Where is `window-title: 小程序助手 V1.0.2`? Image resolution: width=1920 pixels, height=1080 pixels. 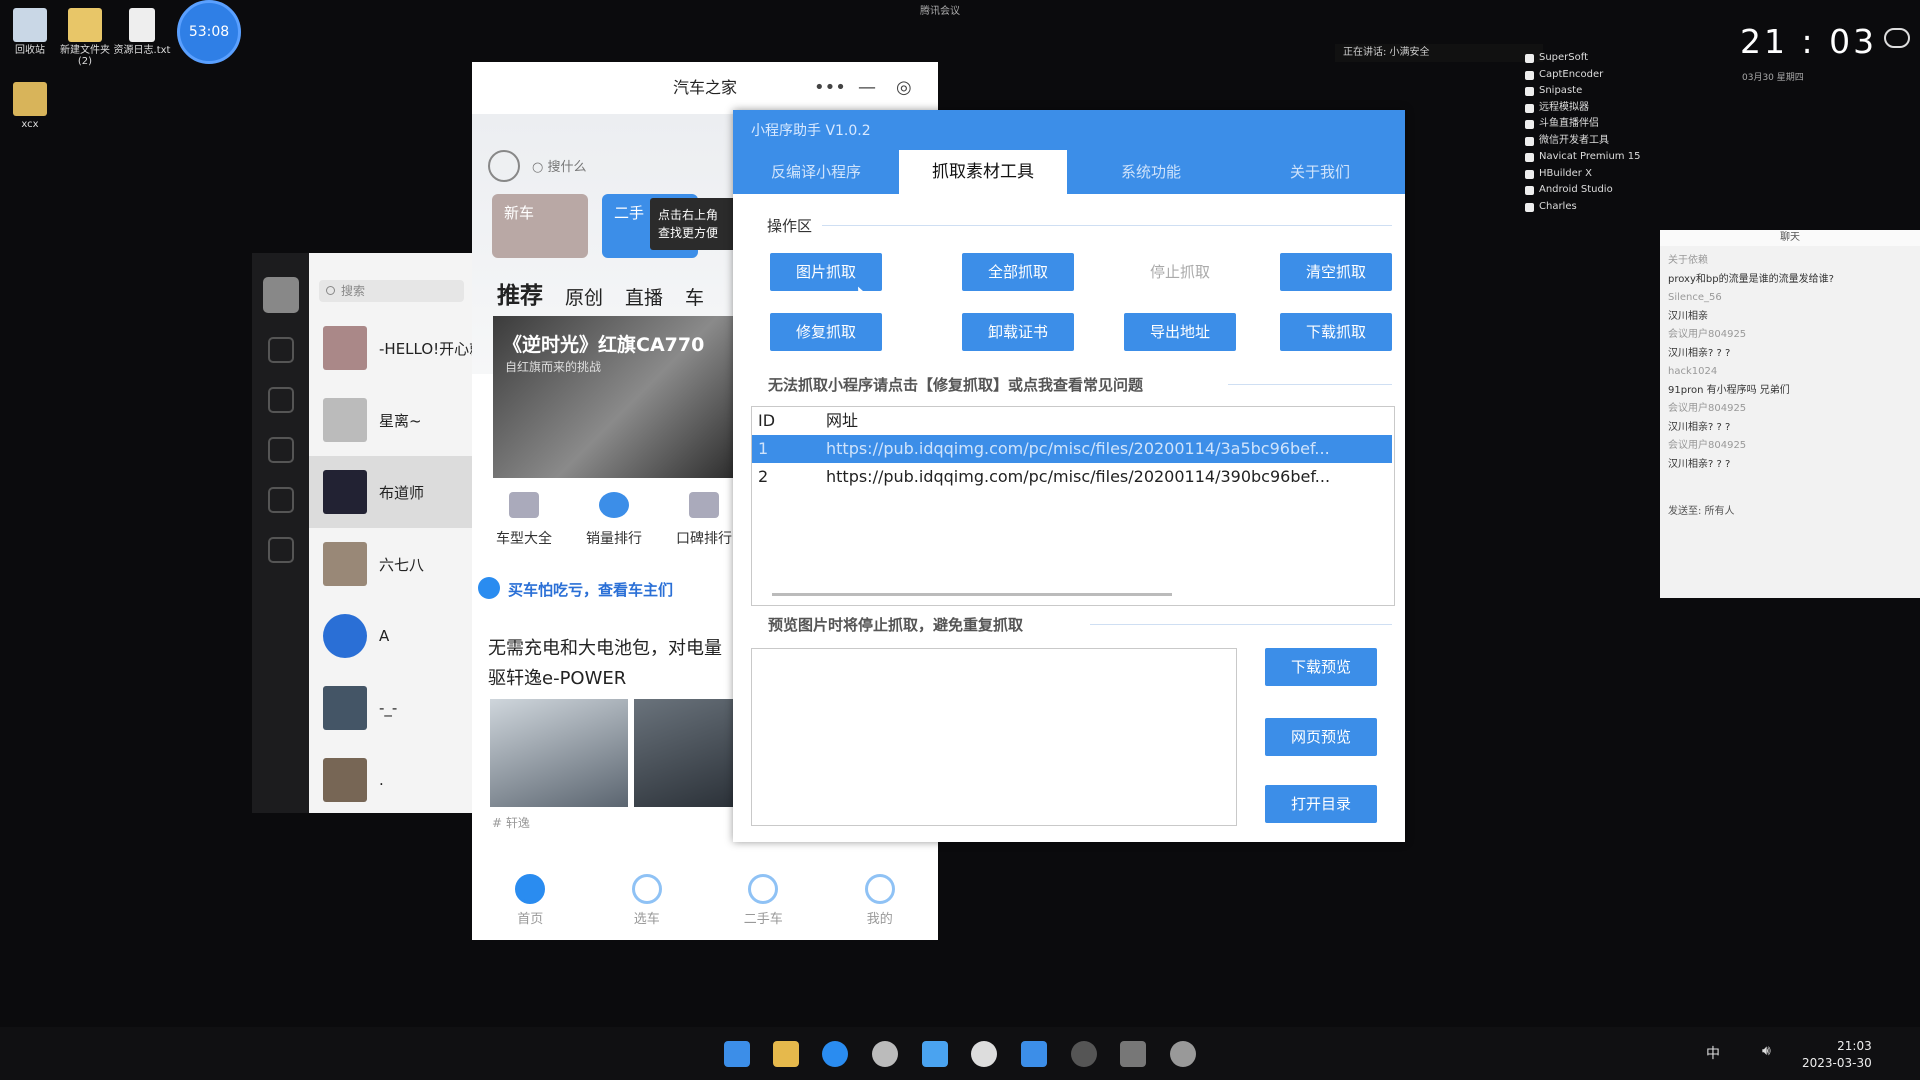
window-title: 小程序助手 V1.0.2 is located at coordinates (811, 131).